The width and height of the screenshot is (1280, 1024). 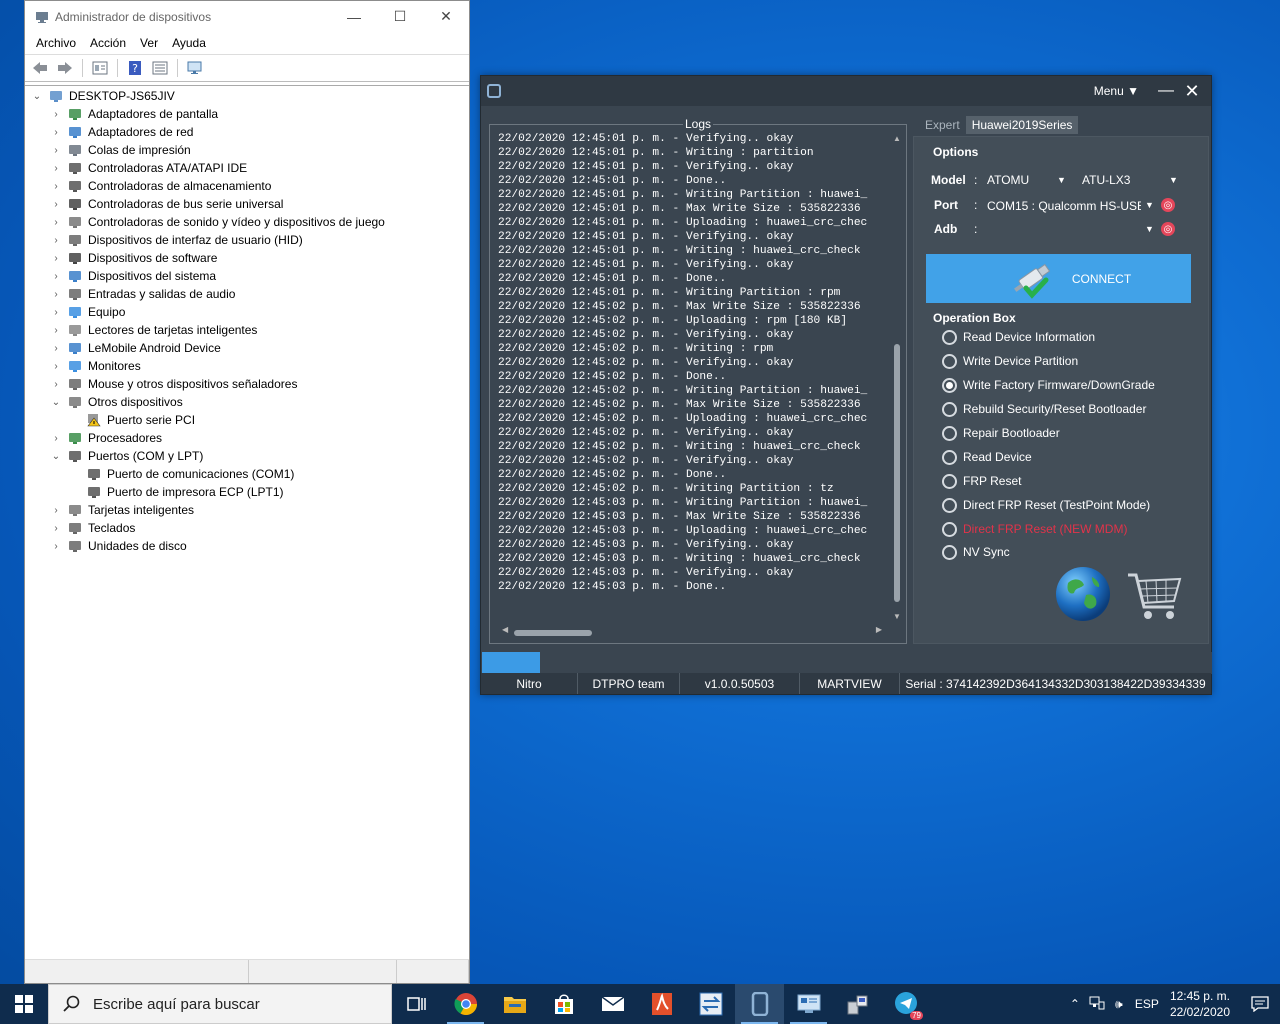 What do you see at coordinates (416, 1004) in the screenshot?
I see `task-view-button` at bounding box center [416, 1004].